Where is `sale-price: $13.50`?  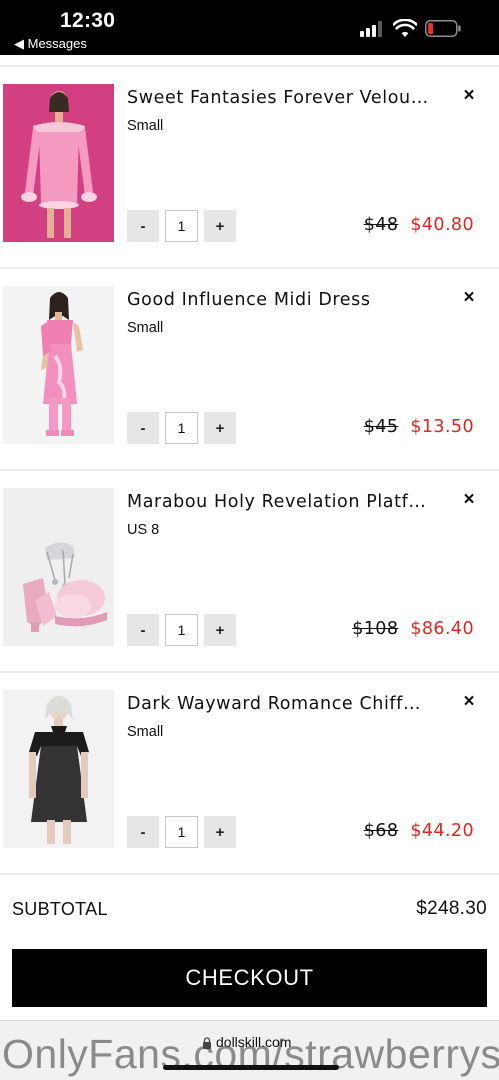 sale-price: $13.50 is located at coordinates (442, 427).